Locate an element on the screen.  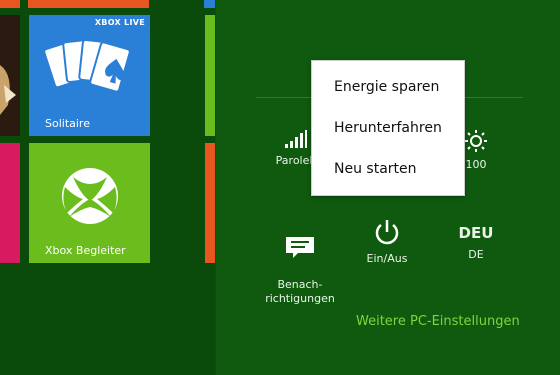
power-setting: Ein/Aus is located at coordinates (387, 242).